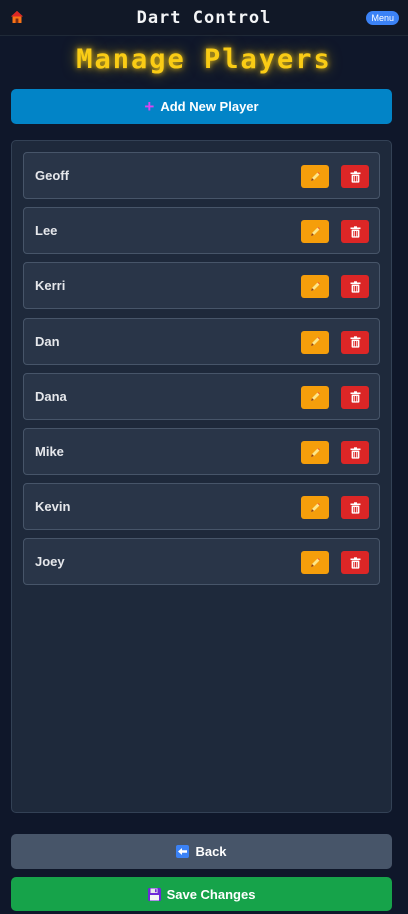 The height and width of the screenshot is (914, 408). Describe the element at coordinates (211, 894) in the screenshot. I see `save-changes-label: Save Changes` at that location.